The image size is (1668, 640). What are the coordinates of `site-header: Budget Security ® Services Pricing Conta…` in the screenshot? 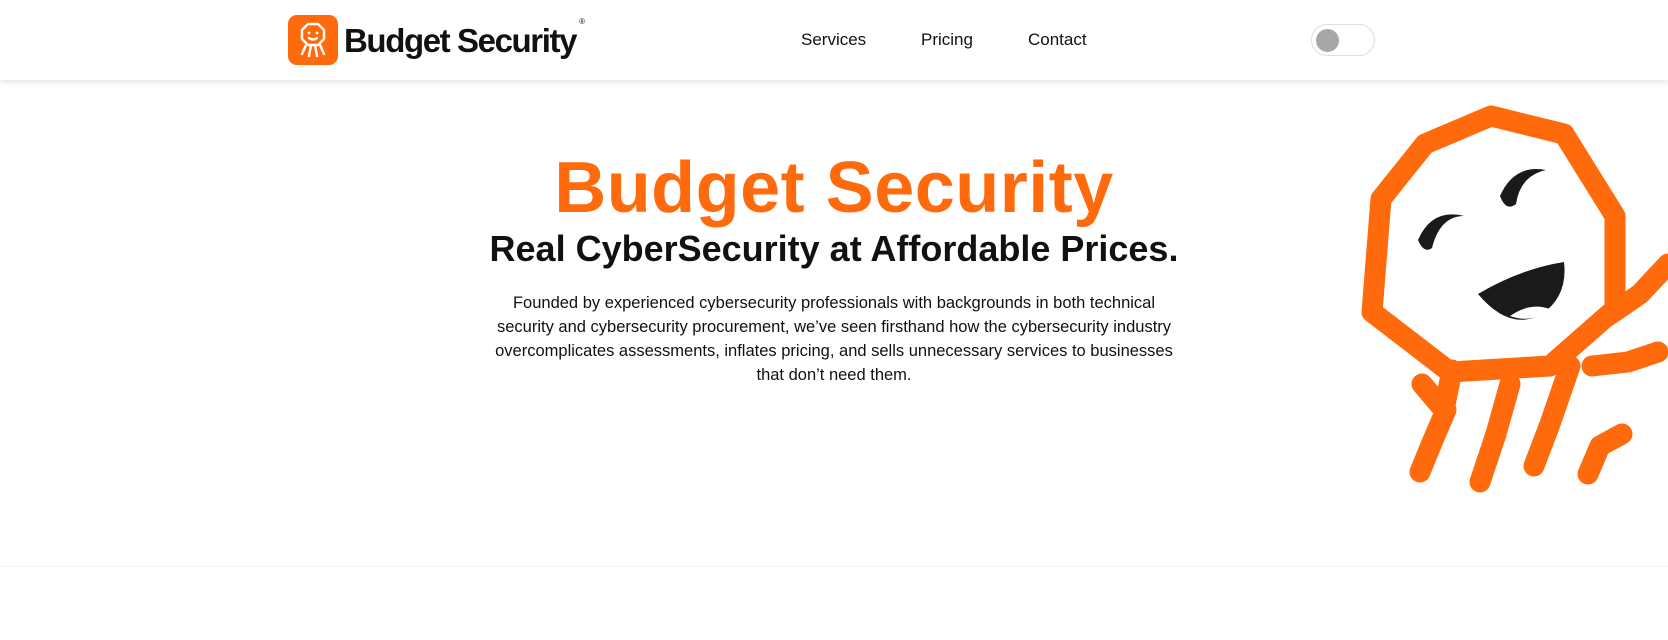 It's located at (834, 40).